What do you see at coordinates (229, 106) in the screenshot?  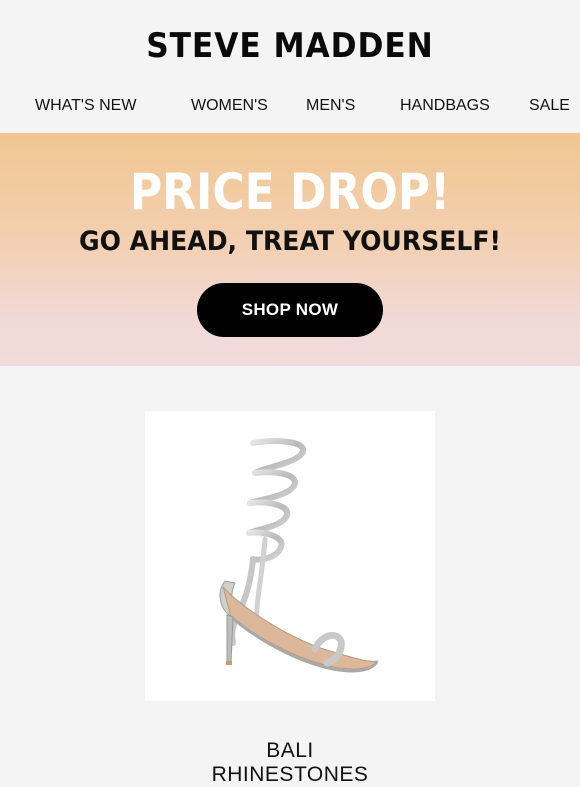 I see `nav-item-womens: WOMEN'S` at bounding box center [229, 106].